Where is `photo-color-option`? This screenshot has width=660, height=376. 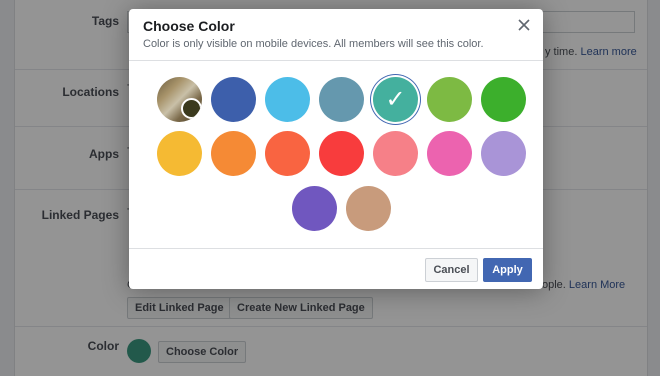 photo-color-option is located at coordinates (179, 99).